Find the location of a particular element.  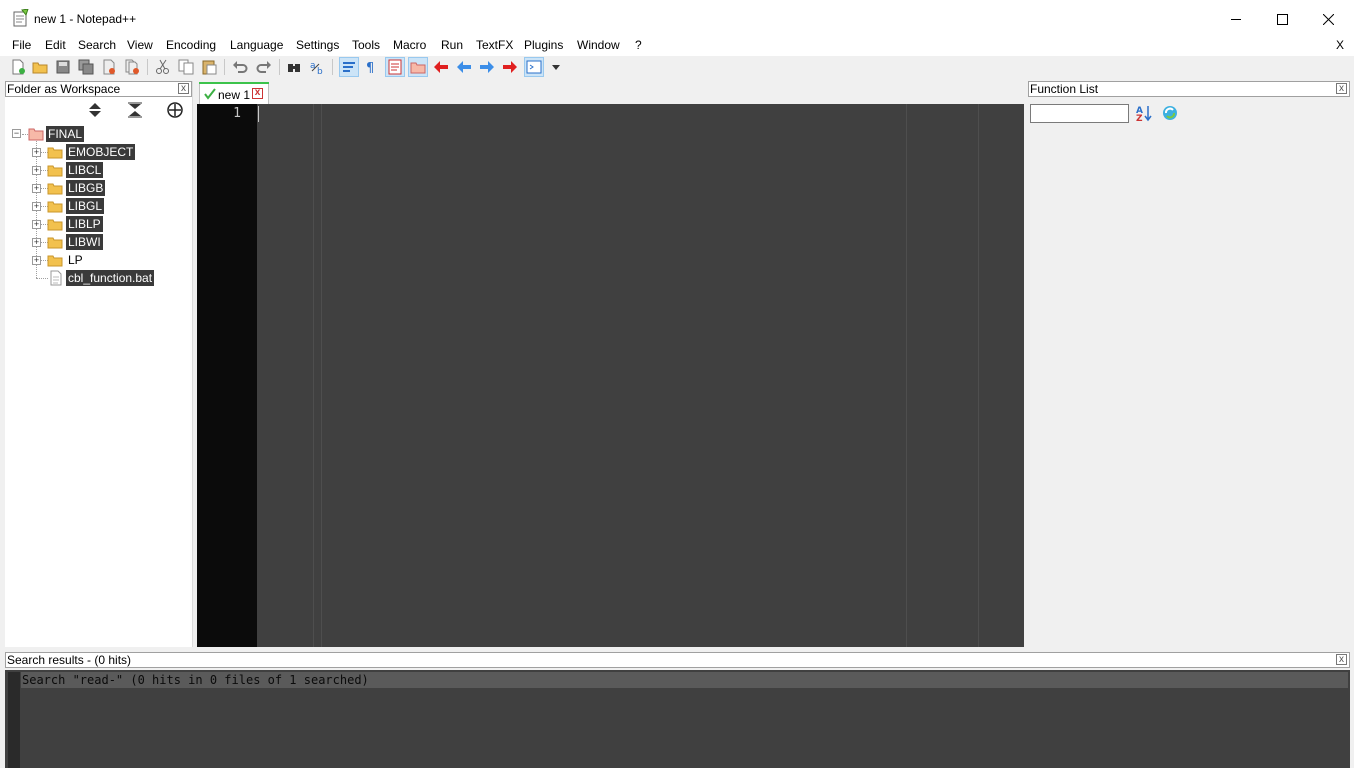

panel-title: Folder as Workspace is located at coordinates (64, 89).